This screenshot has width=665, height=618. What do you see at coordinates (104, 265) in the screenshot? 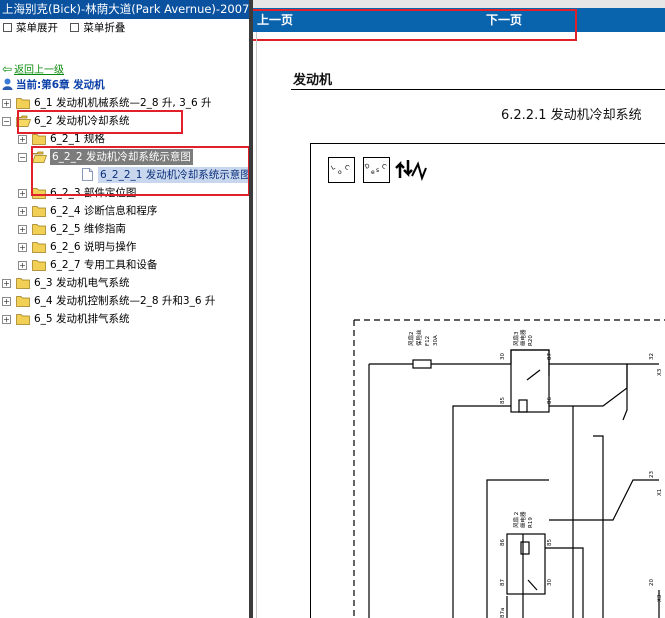
I see `tree-item-label: 6_2_7 专用工具和设备` at bounding box center [104, 265].